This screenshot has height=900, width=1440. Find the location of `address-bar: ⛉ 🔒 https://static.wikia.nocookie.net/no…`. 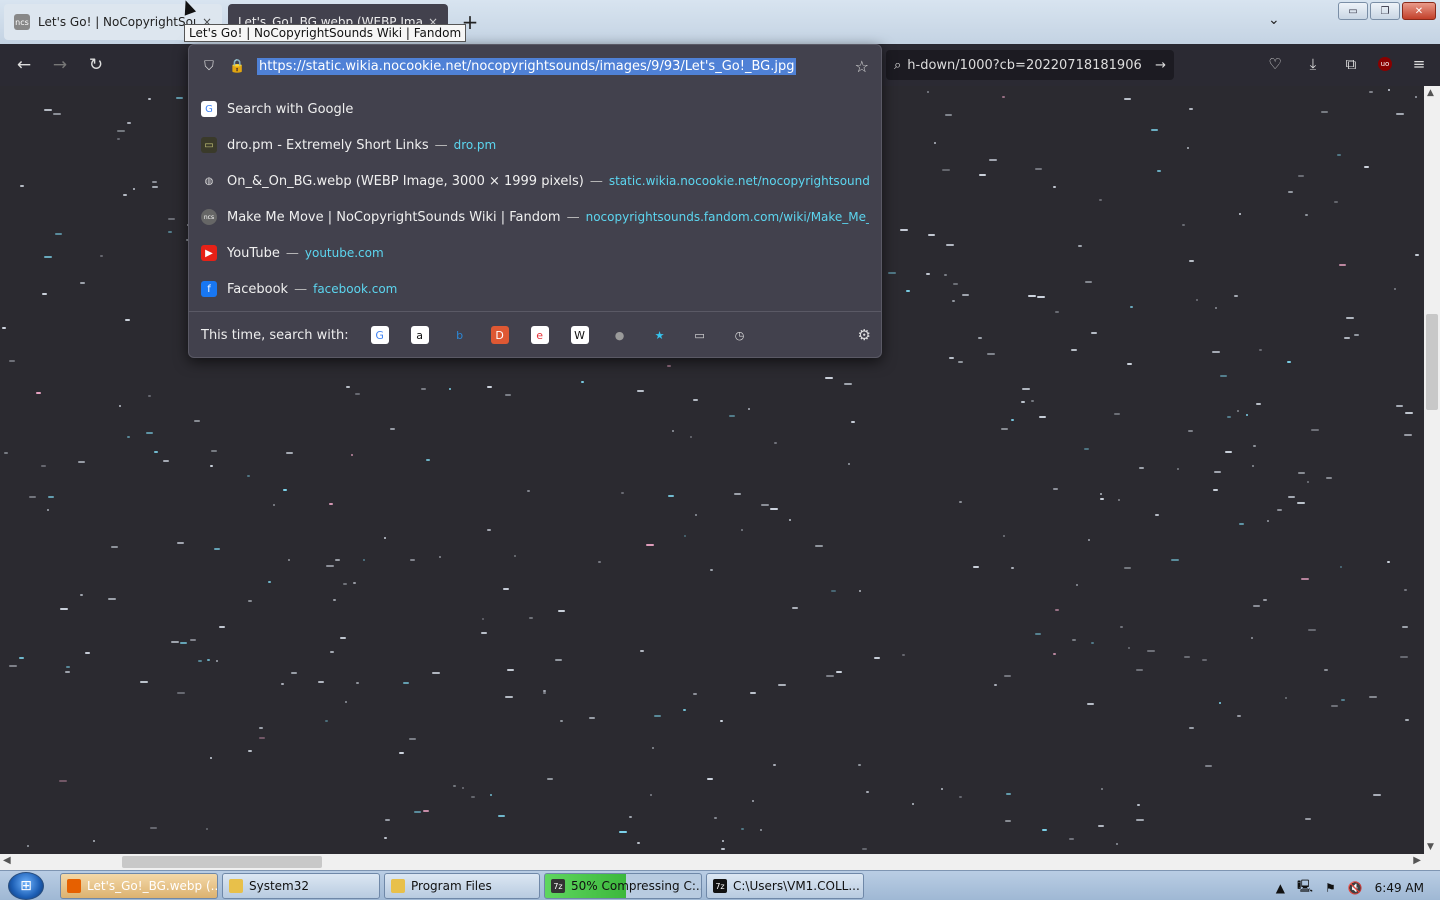

address-bar: ⛉ 🔒 https://static.wikia.nocookie.net/no… is located at coordinates (535, 66).